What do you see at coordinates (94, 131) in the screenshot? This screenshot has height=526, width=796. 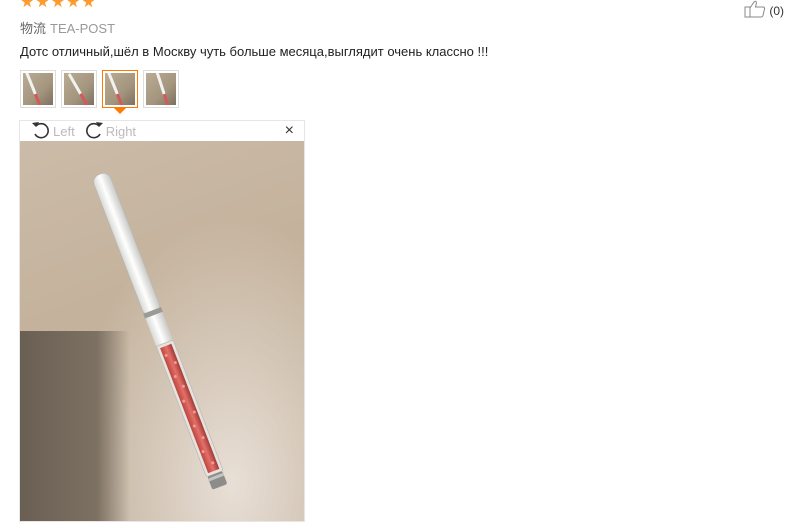 I see `rotate-right-icon` at bounding box center [94, 131].